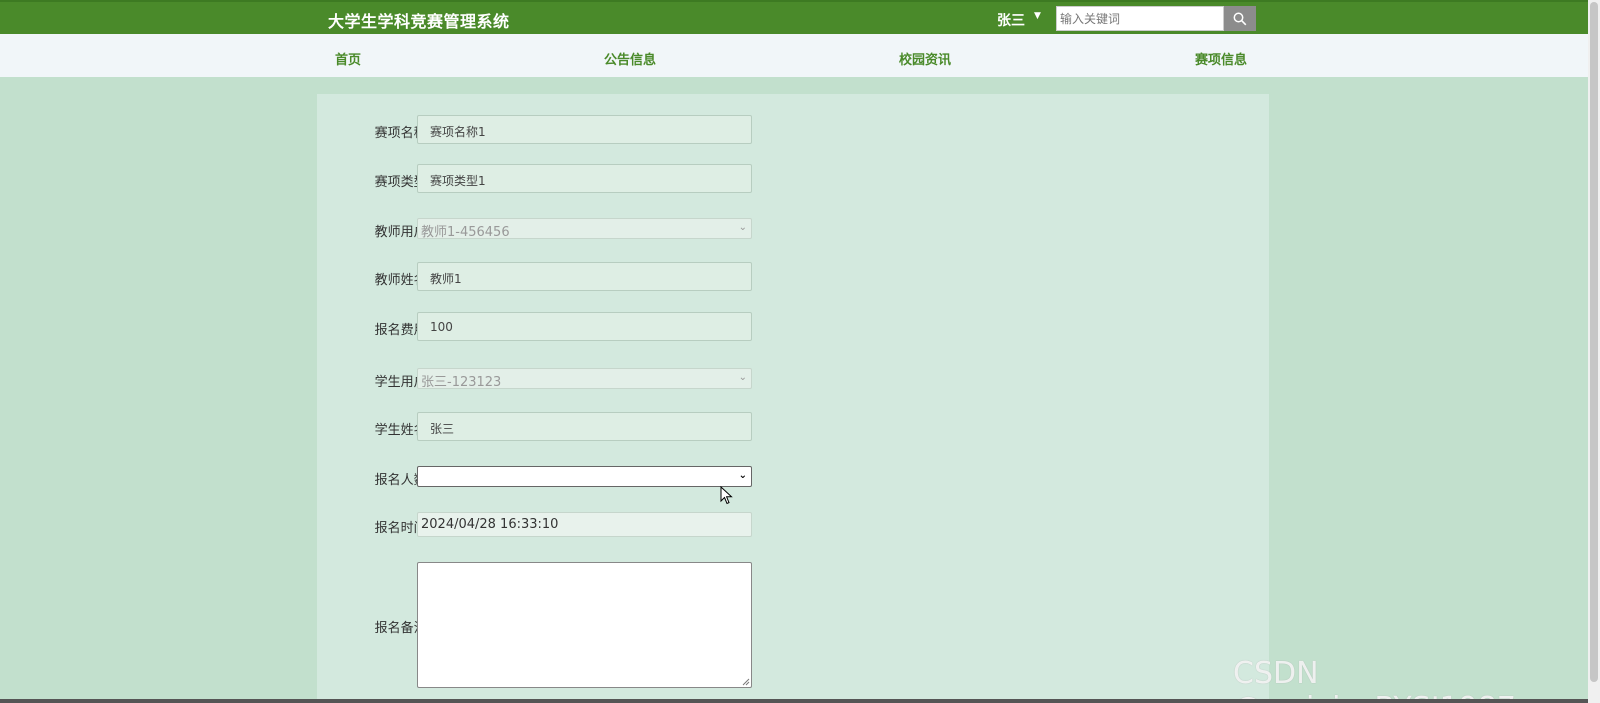  I want to click on teacher-user-select: 教师1-456456 ⌄, so click(584, 229).